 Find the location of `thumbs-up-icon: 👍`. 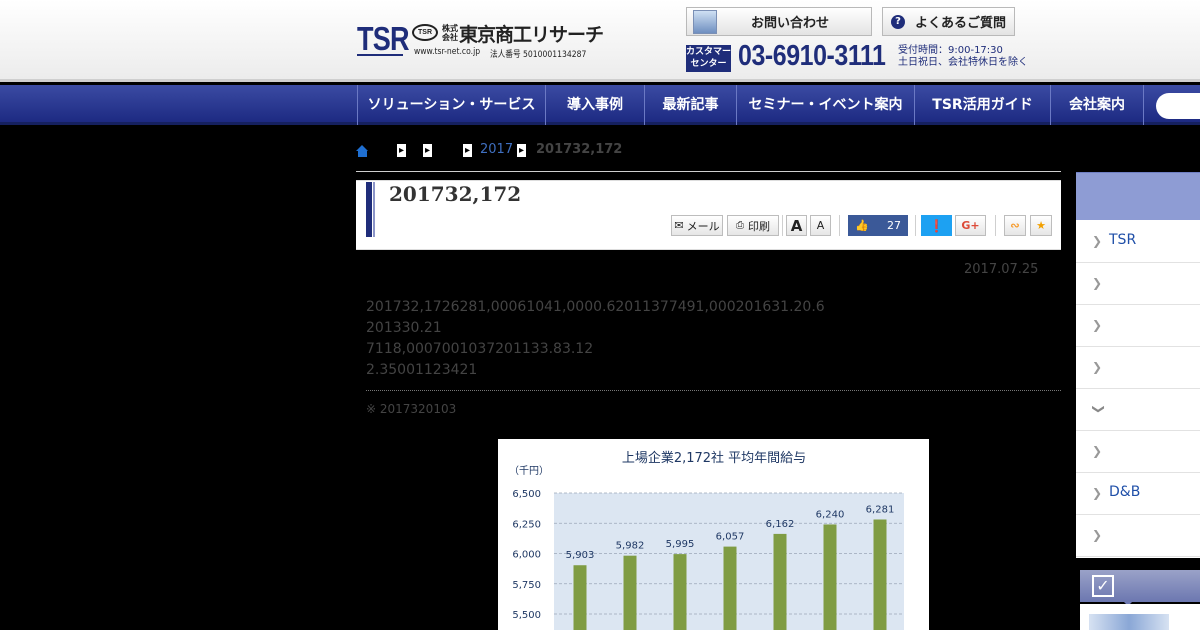

thumbs-up-icon: 👍 is located at coordinates (862, 225).